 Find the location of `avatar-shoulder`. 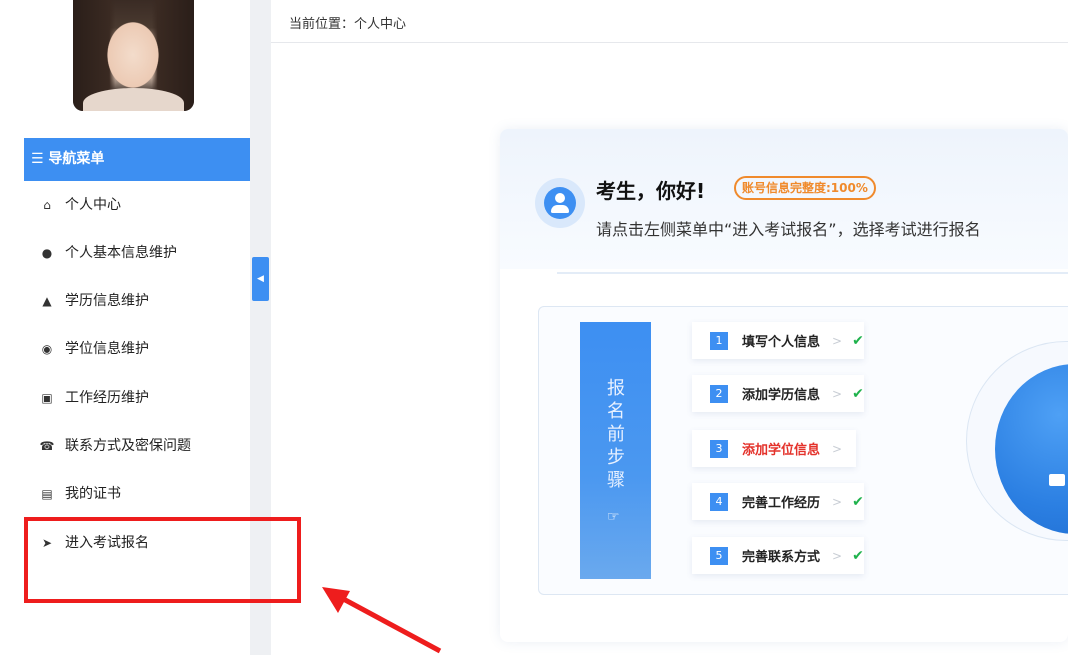

avatar-shoulder is located at coordinates (133, 99).